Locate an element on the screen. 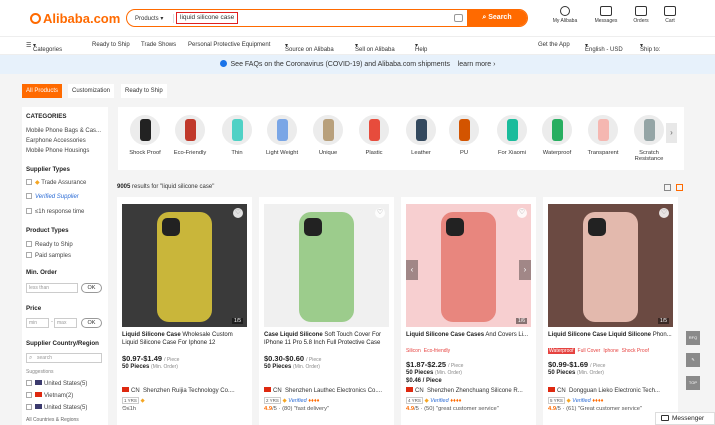 This screenshot has height=425, width=715. nav-ppe: Personal Protective Equipment is located at coordinates (229, 45).